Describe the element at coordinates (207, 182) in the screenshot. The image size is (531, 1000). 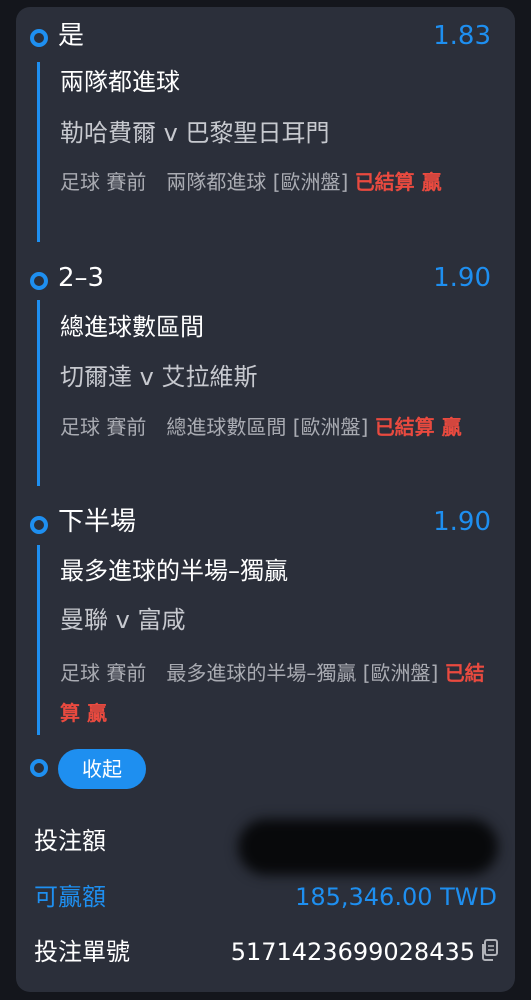
I see `leg-detail-text: 足球 賽前 兩隊都進球 [歐洲盤]` at that location.